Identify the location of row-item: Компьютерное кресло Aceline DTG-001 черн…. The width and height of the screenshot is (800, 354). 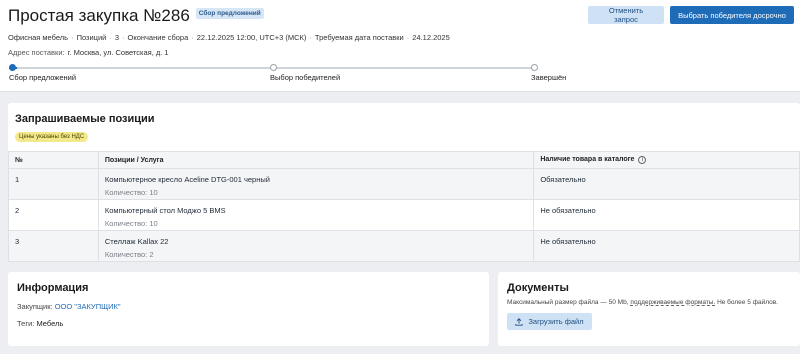
(316, 184).